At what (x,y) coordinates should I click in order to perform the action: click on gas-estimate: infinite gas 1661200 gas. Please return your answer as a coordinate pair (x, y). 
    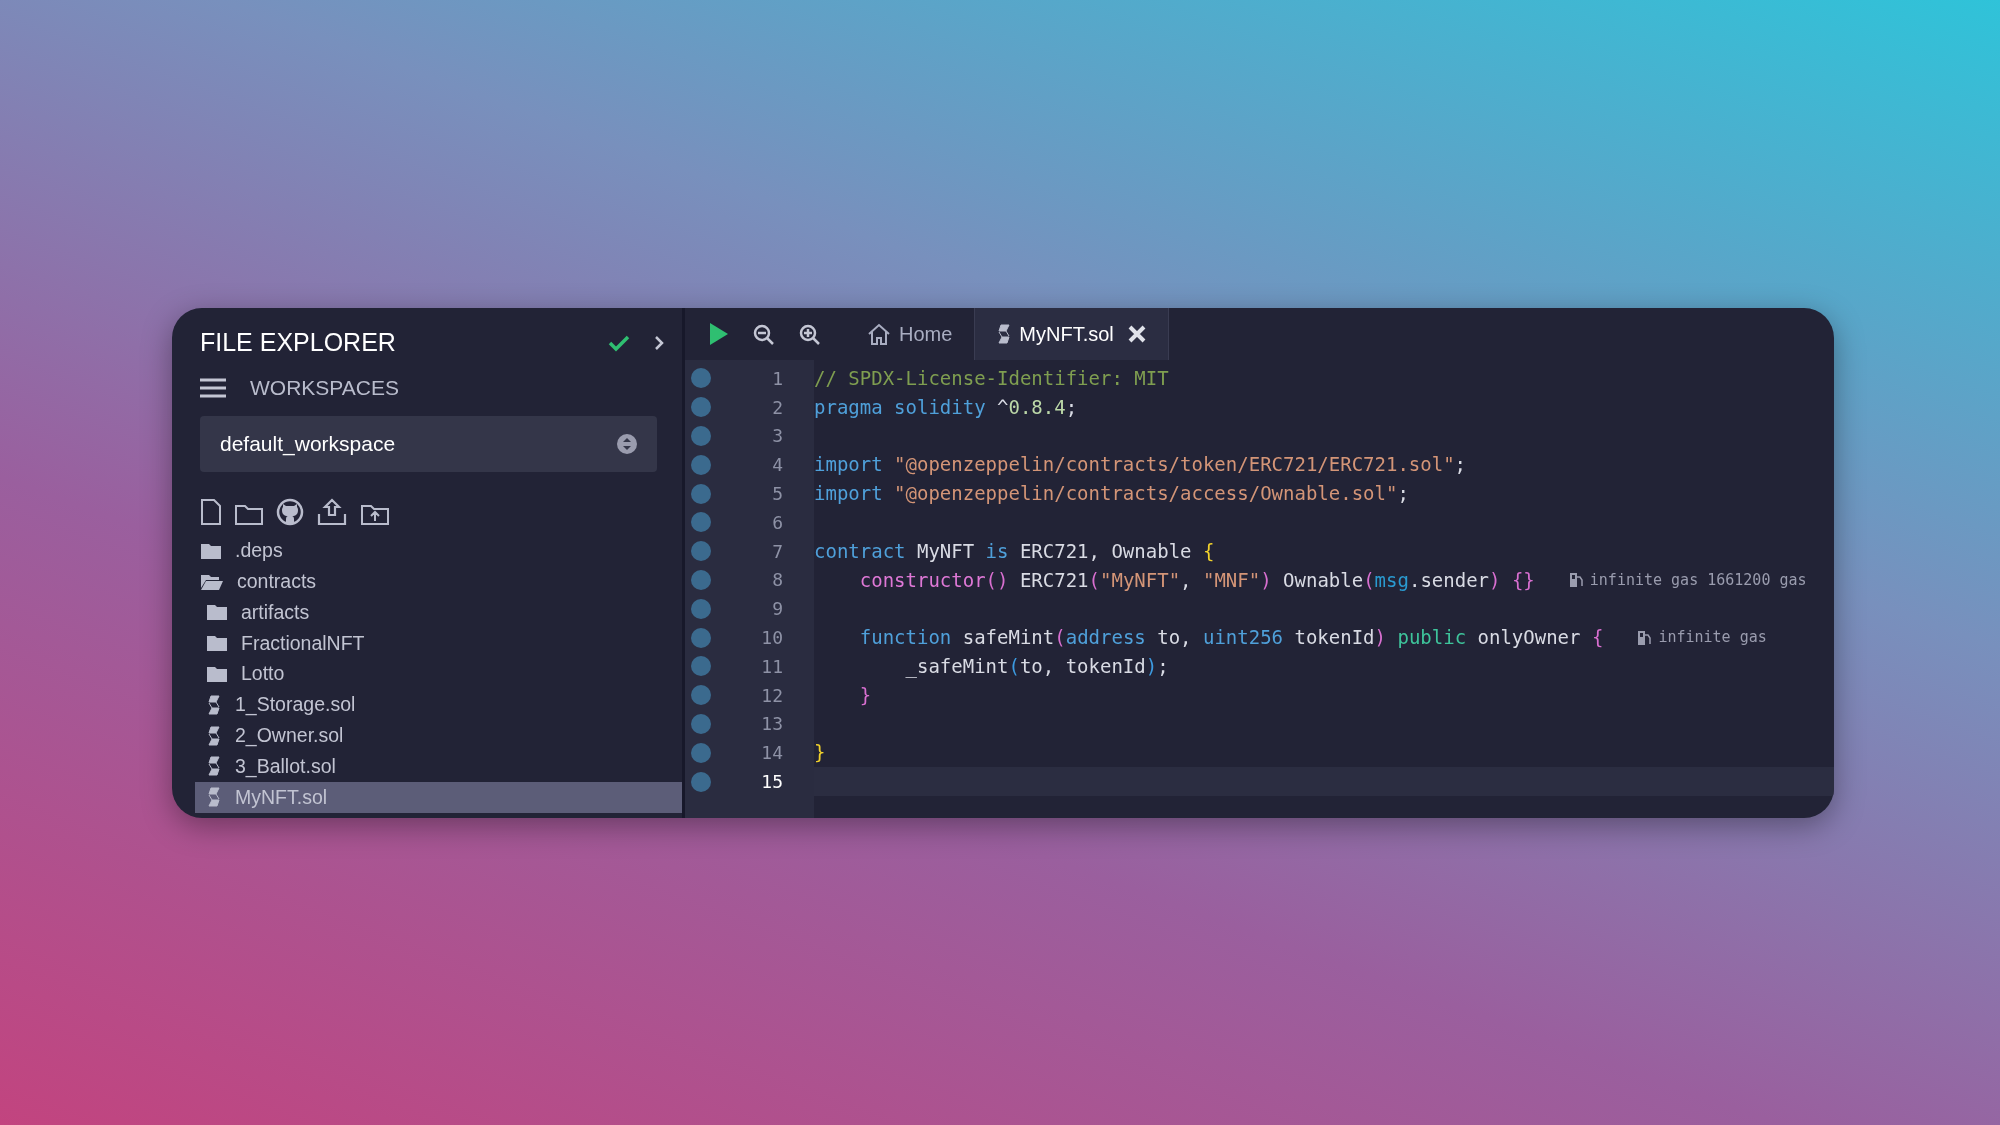
    Looking at the image, I should click on (1698, 580).